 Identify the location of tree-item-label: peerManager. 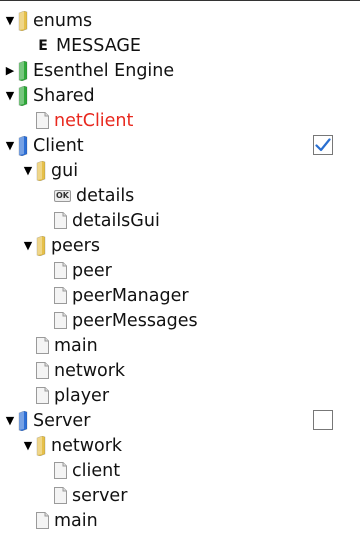
(130, 295).